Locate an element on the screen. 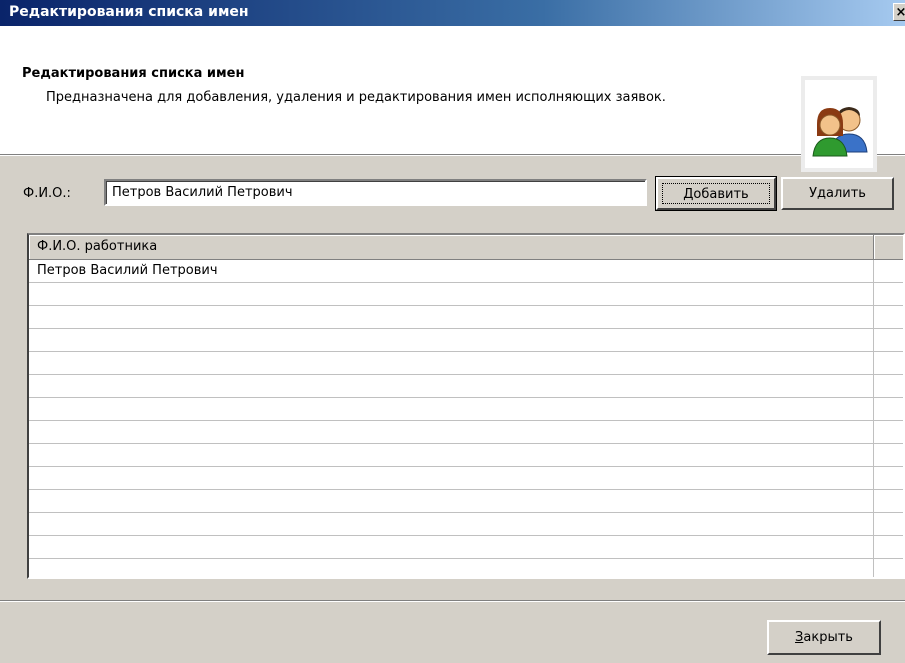 The height and width of the screenshot is (663, 905). add-button-label: Добавить is located at coordinates (716, 193).